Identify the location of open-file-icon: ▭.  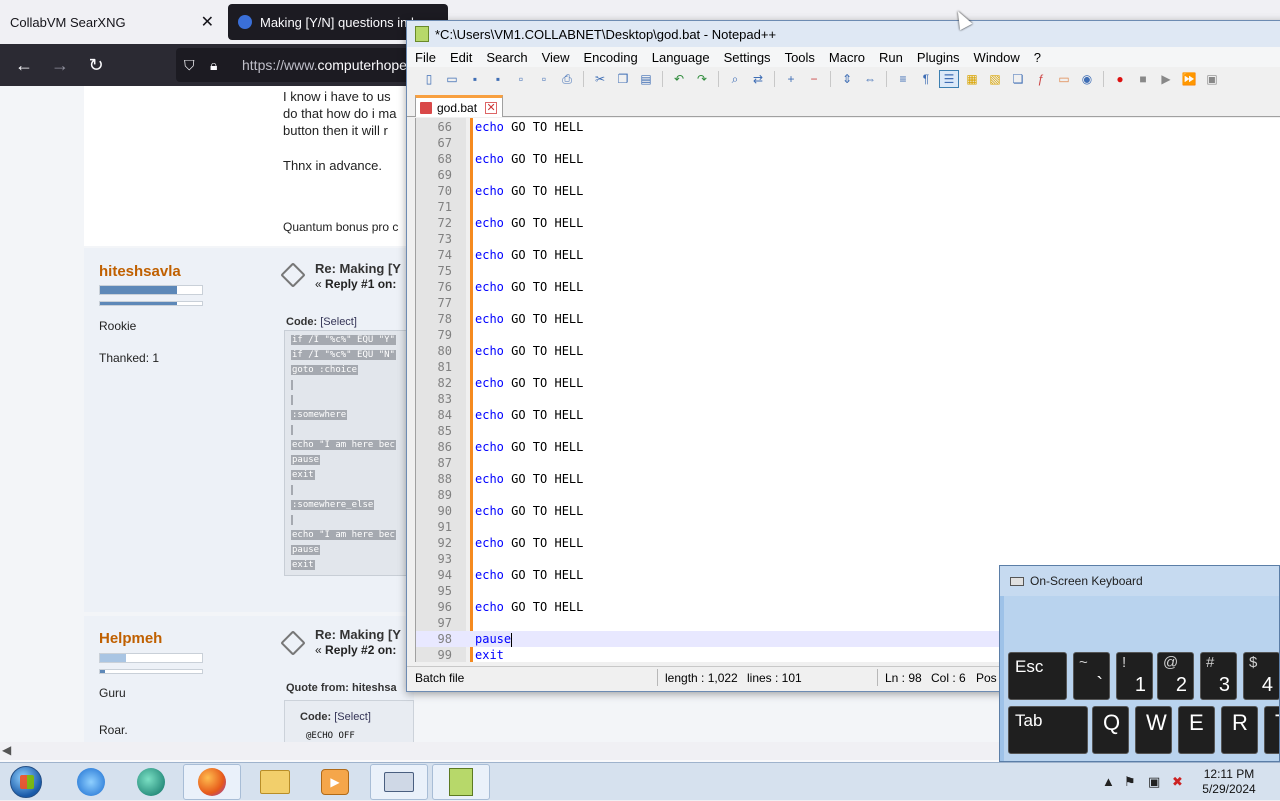
(452, 79).